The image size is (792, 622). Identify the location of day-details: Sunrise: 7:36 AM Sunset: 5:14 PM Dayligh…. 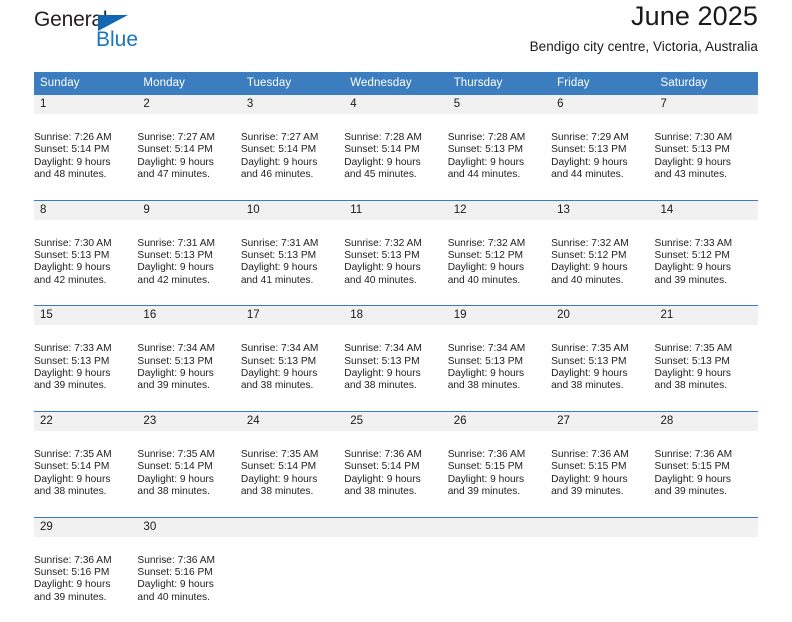
(395, 473).